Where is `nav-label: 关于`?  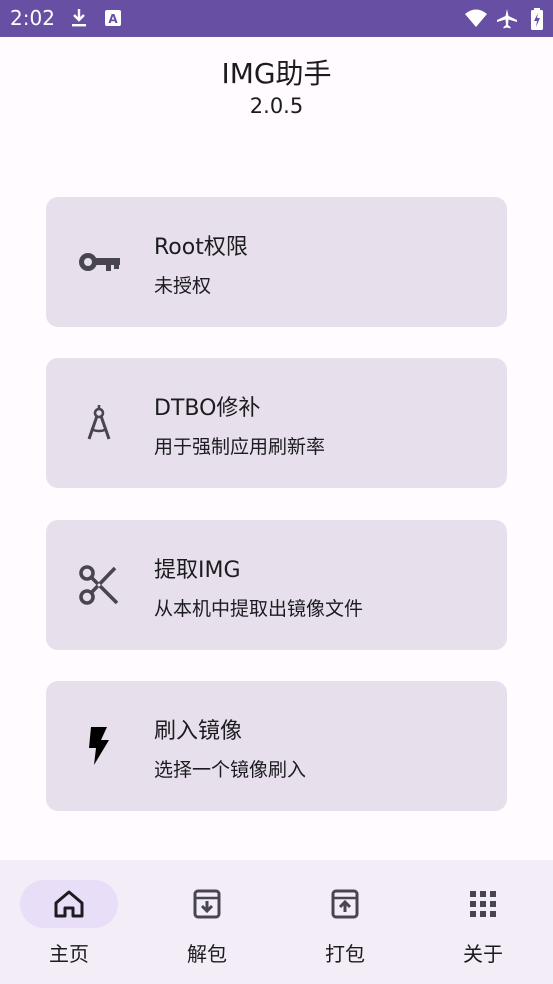
nav-label: 关于 is located at coordinates (483, 954).